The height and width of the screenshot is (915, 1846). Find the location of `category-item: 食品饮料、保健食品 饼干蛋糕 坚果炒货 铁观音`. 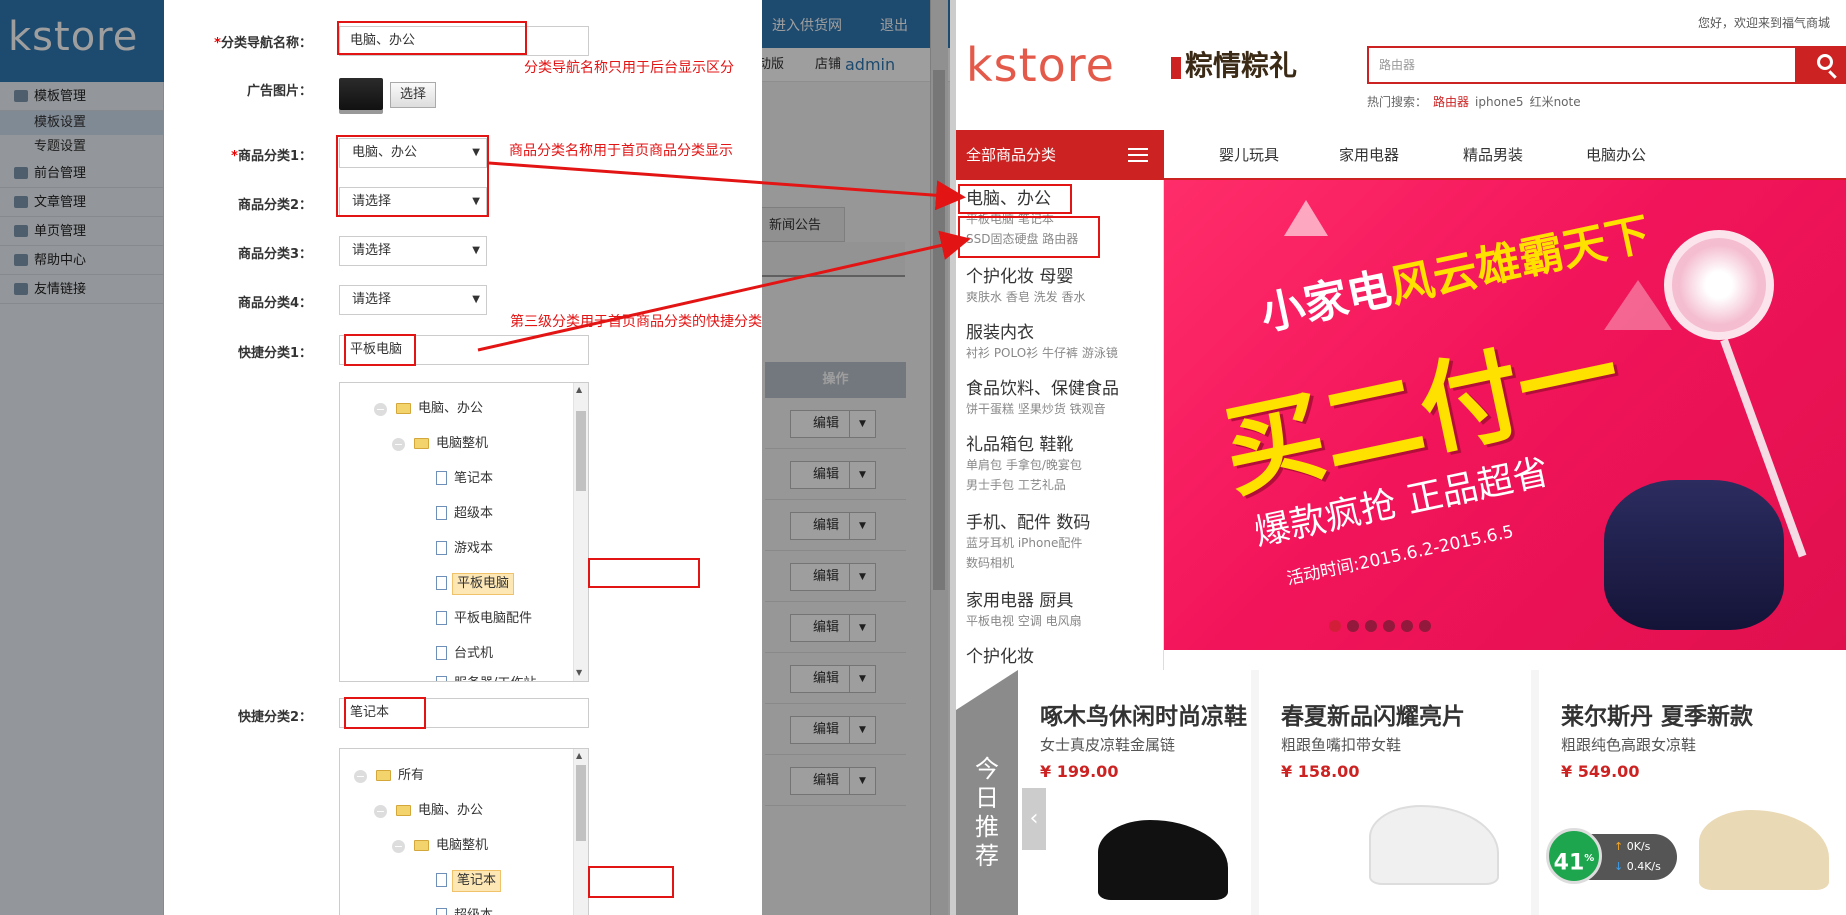

category-item: 食品饮料、保健食品 饼干蛋糕 坚果炒货 铁观音 is located at coordinates (1042, 396).